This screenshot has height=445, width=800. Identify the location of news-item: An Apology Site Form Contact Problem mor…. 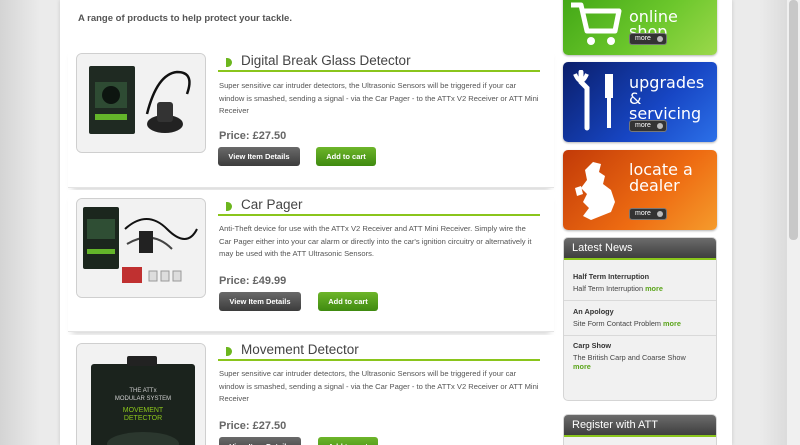
(643, 317).